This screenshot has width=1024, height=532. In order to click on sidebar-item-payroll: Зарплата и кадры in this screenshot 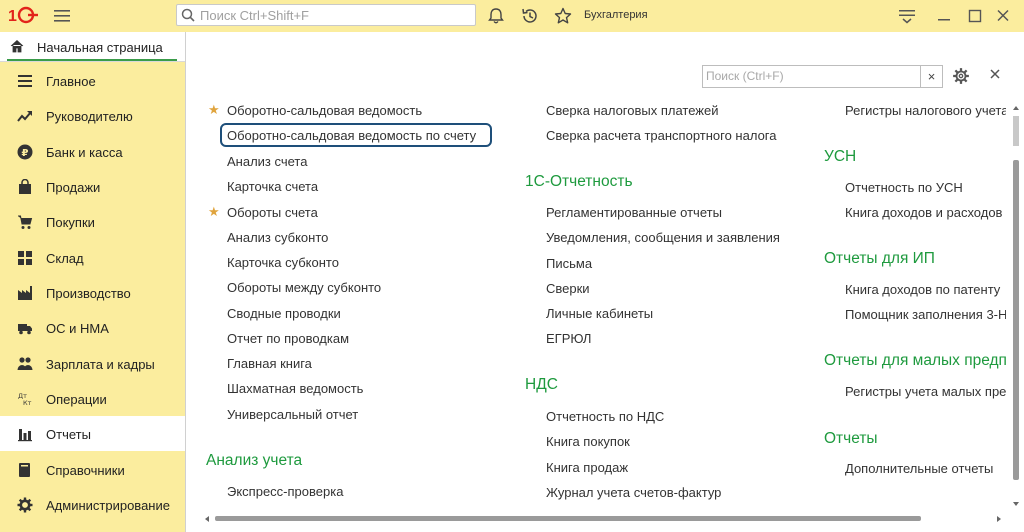, I will do `click(92, 363)`.